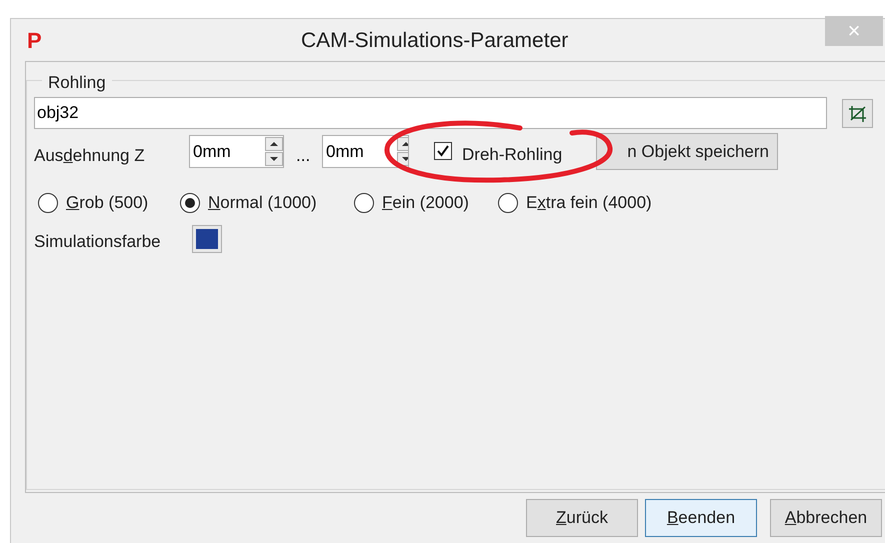 The height and width of the screenshot is (543, 885). I want to click on checkbox, so click(443, 151).